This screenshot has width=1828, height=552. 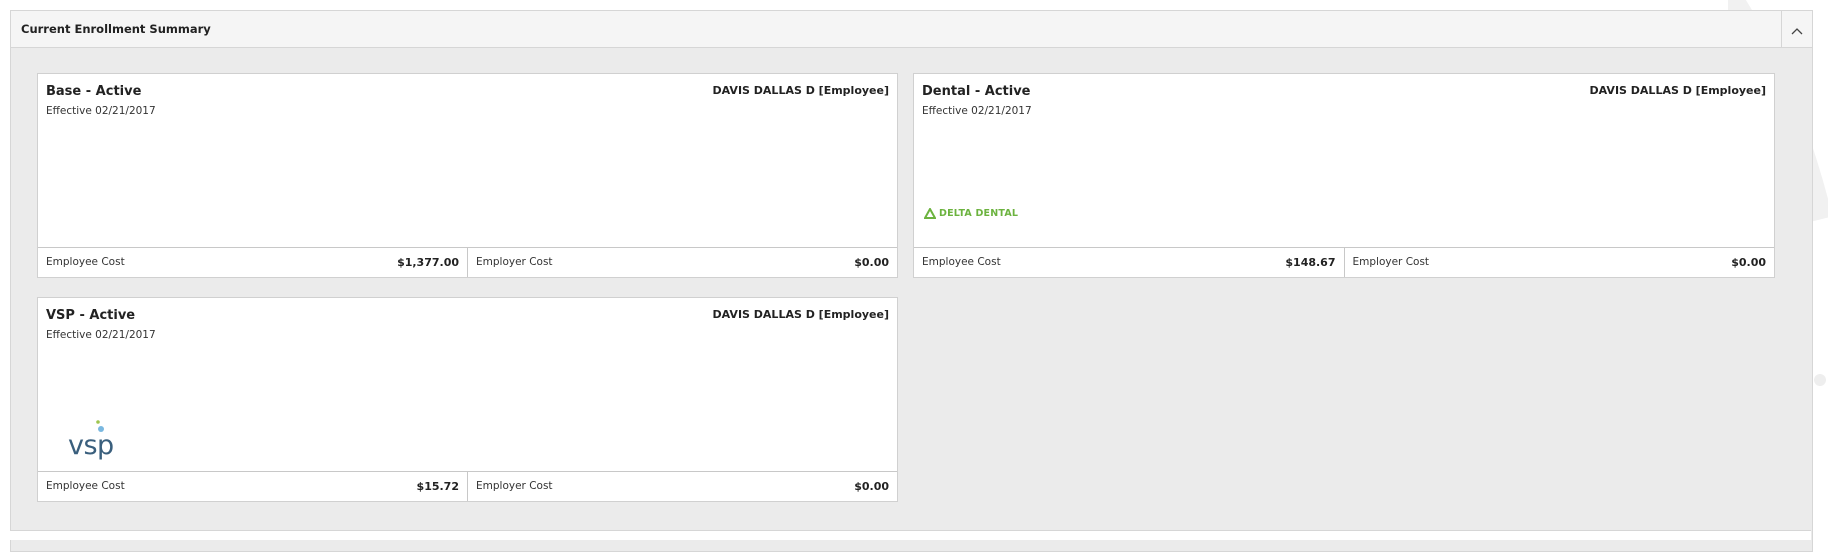 I want to click on employee-cost-cell: Employee Cost $148.67, so click(x=1129, y=262).